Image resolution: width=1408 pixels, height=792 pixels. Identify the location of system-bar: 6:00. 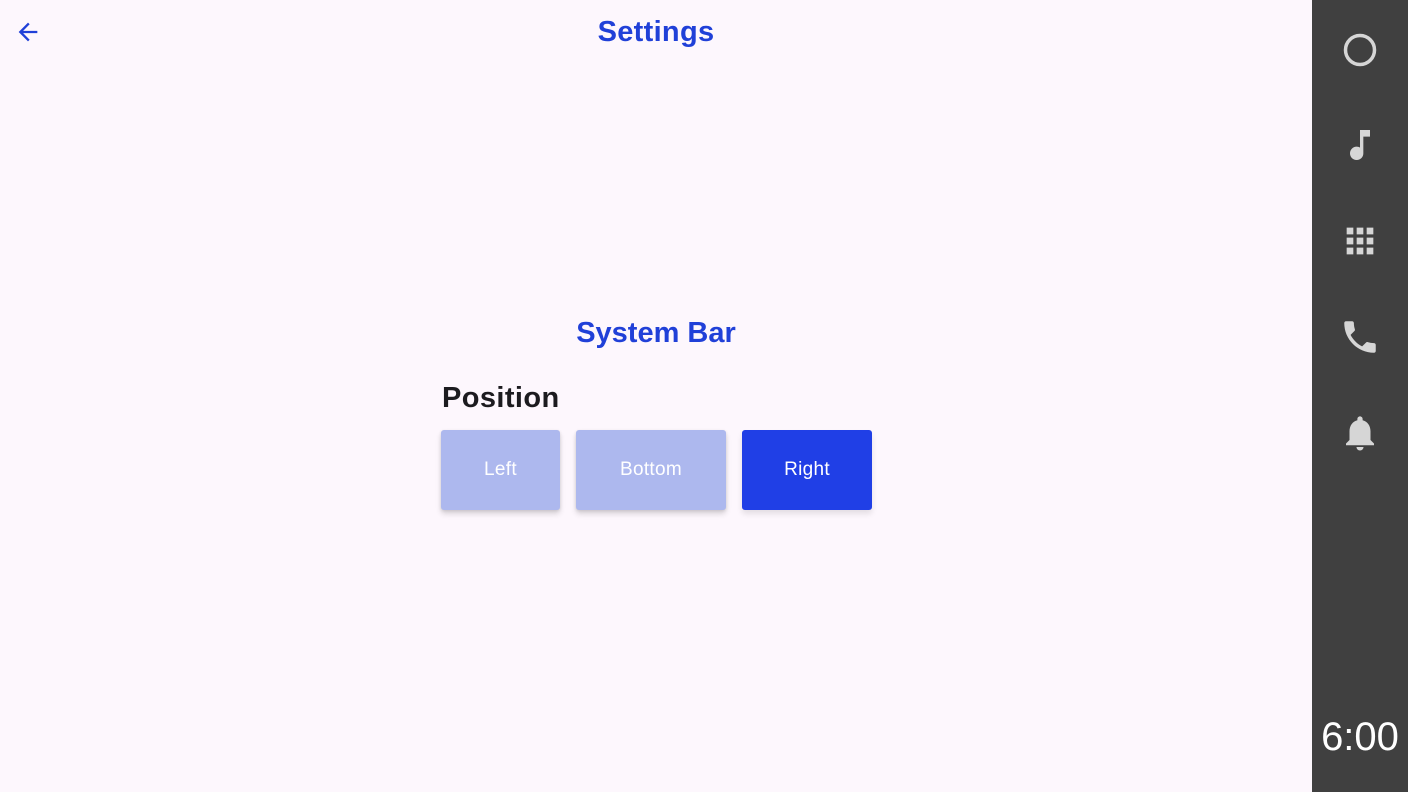
(1360, 396).